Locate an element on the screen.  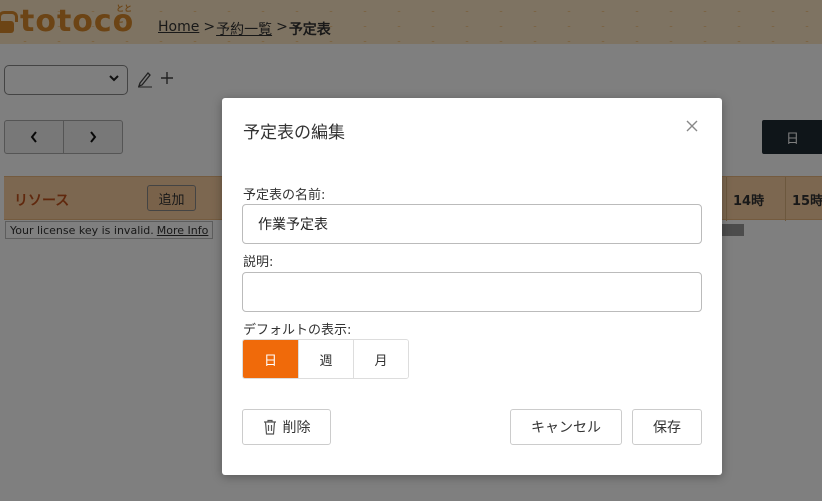
cancel-button: キャンセル is located at coordinates (566, 427).